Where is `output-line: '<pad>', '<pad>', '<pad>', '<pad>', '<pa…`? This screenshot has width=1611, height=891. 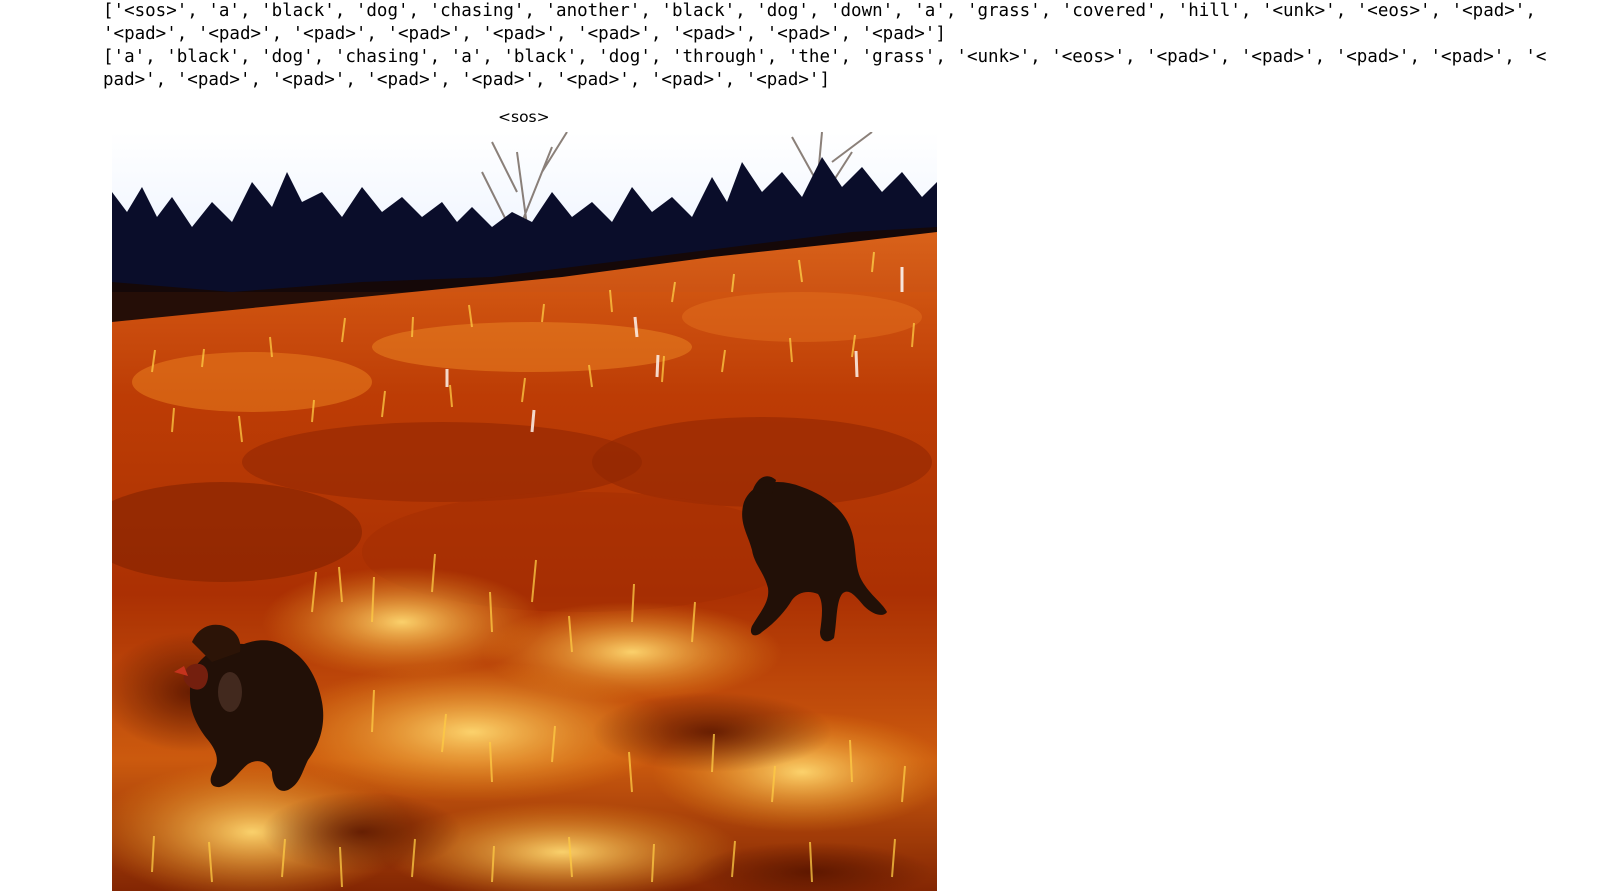 output-line: '<pad>', '<pad>', '<pad>', '<pad>', '<pa… is located at coordinates (524, 34).